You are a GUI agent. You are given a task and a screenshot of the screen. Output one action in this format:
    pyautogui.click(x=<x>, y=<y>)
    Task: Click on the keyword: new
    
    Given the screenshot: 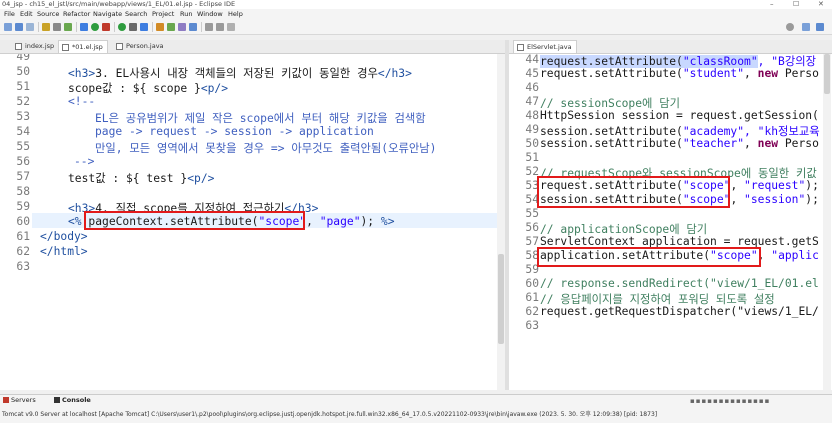 What is the action you would take?
    pyautogui.click(x=768, y=143)
    